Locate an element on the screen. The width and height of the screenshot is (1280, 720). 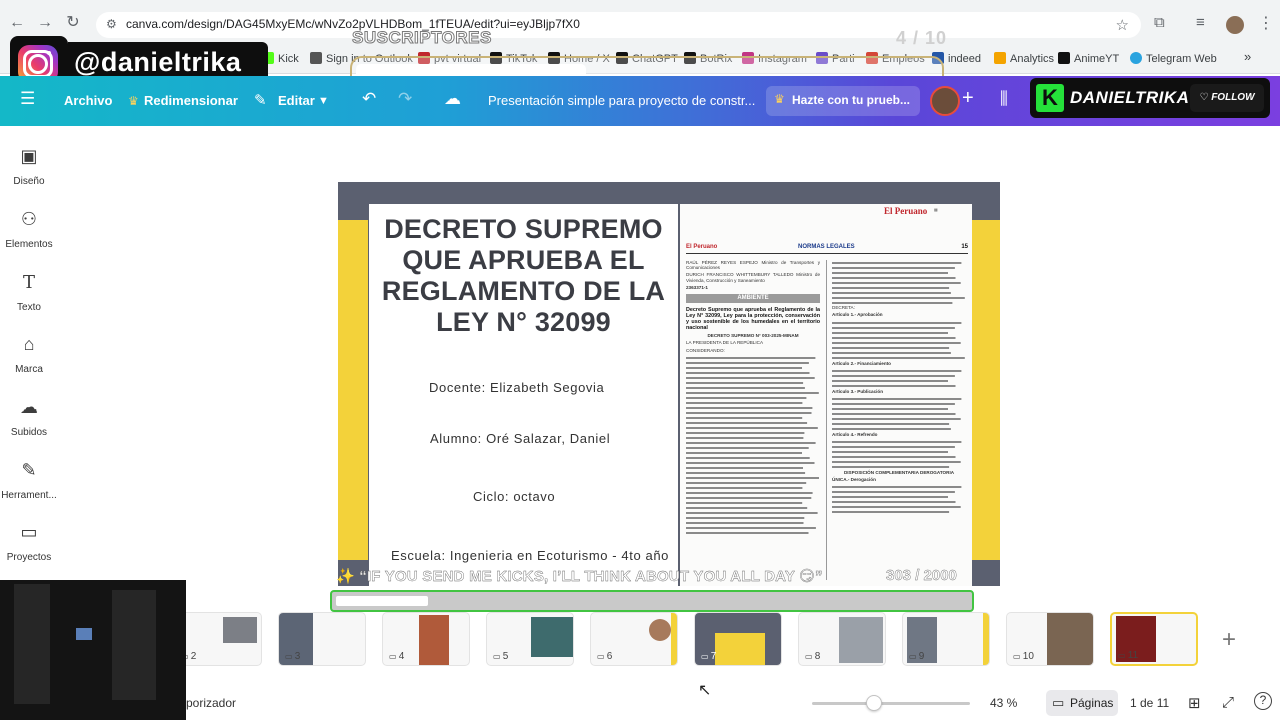
folder-icon: ▭ is located at coordinates (29, 532).